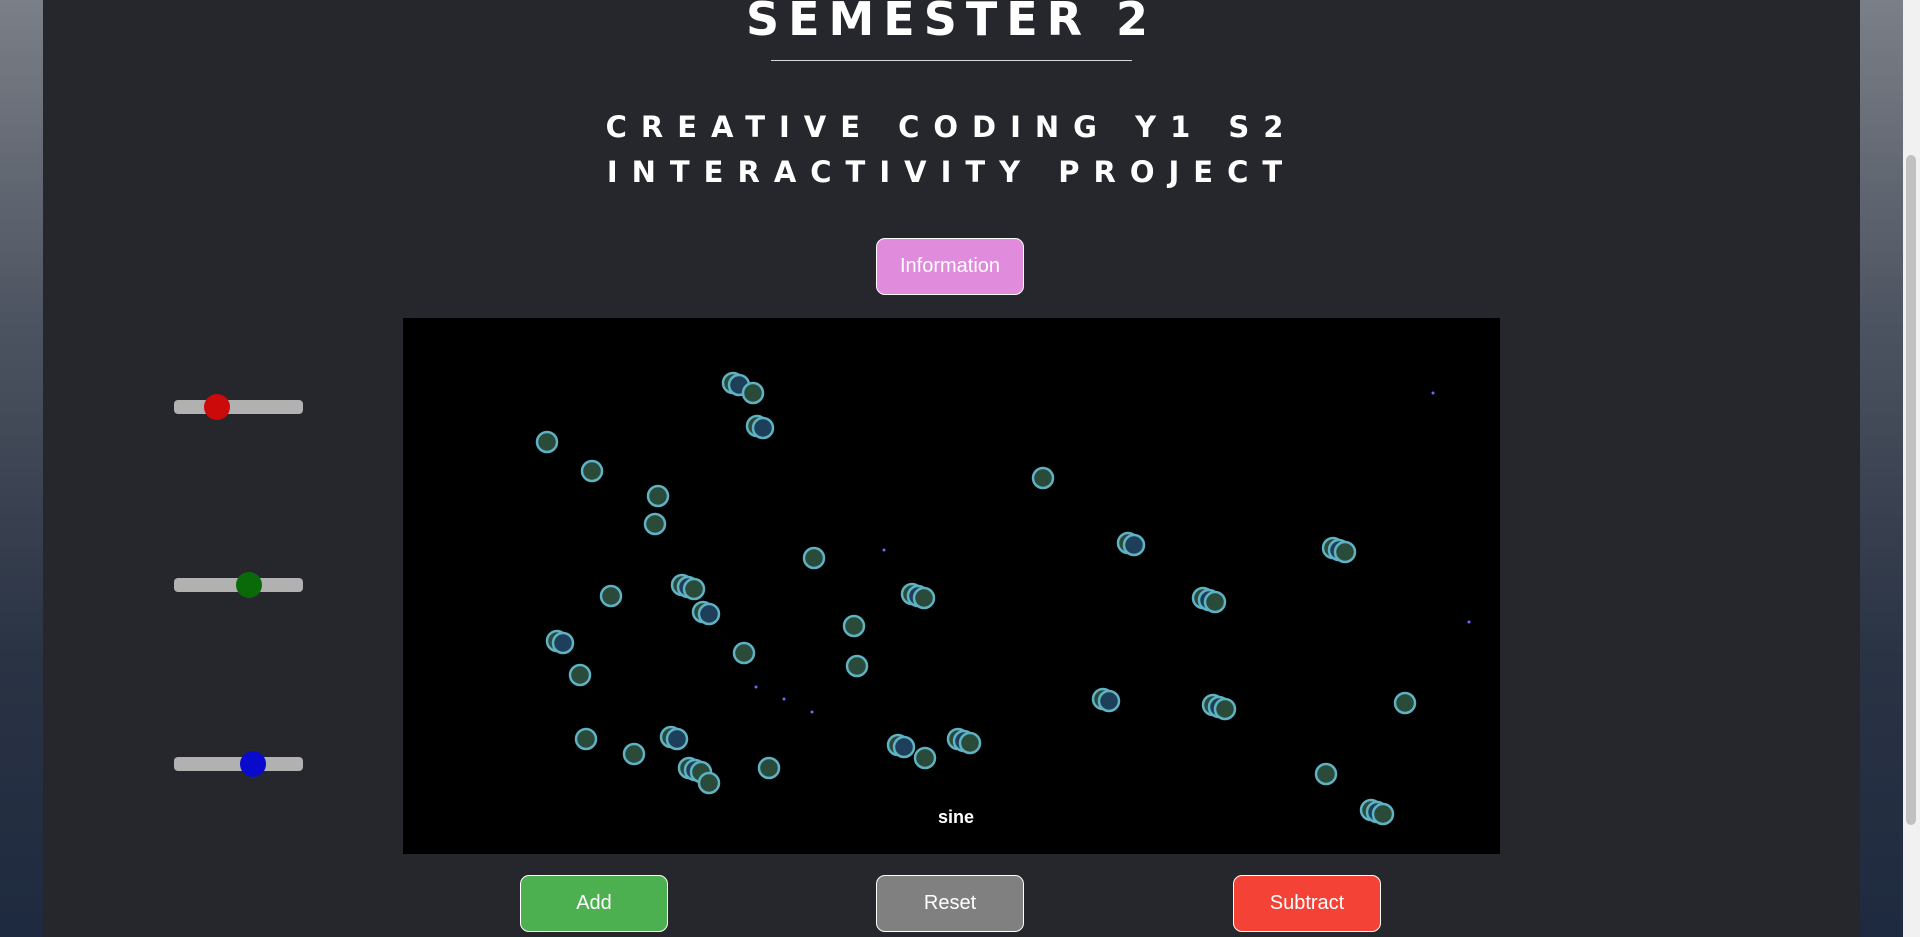 The width and height of the screenshot is (1920, 937). What do you see at coordinates (238, 764) in the screenshot?
I see `blue-slider` at bounding box center [238, 764].